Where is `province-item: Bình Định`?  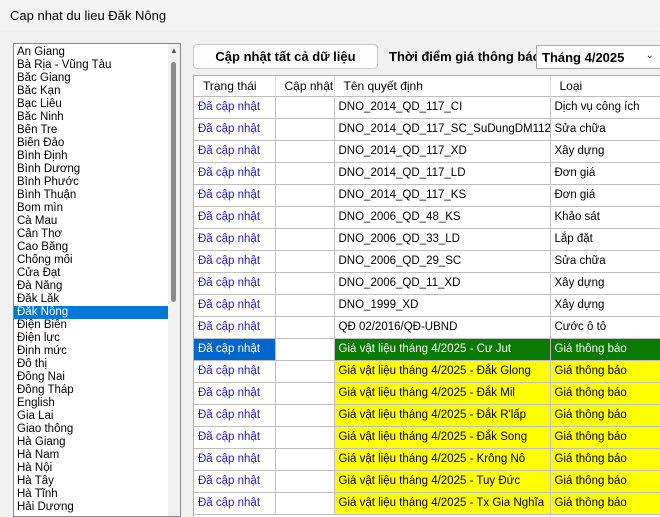 province-item: Bình Định is located at coordinates (91, 156).